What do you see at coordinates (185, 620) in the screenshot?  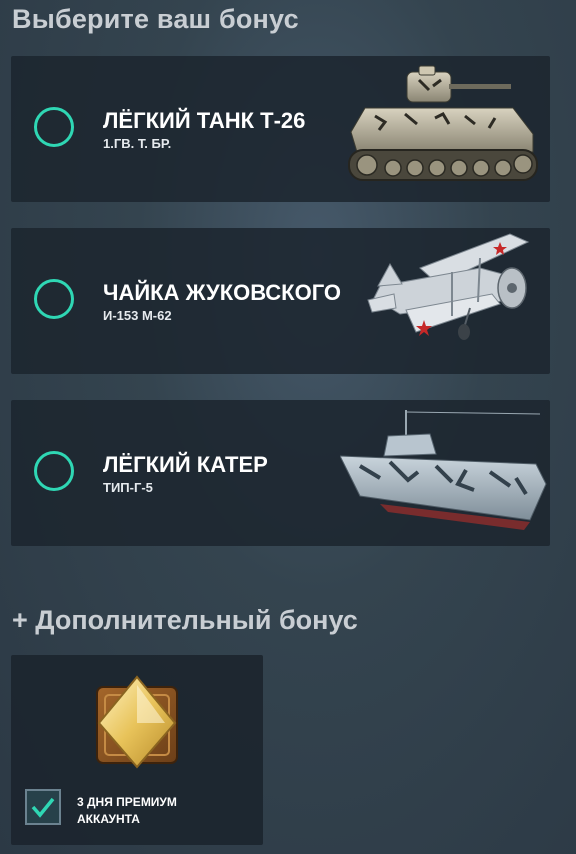 I see `extra-bonus-heading: + Дополнительный бонус` at bounding box center [185, 620].